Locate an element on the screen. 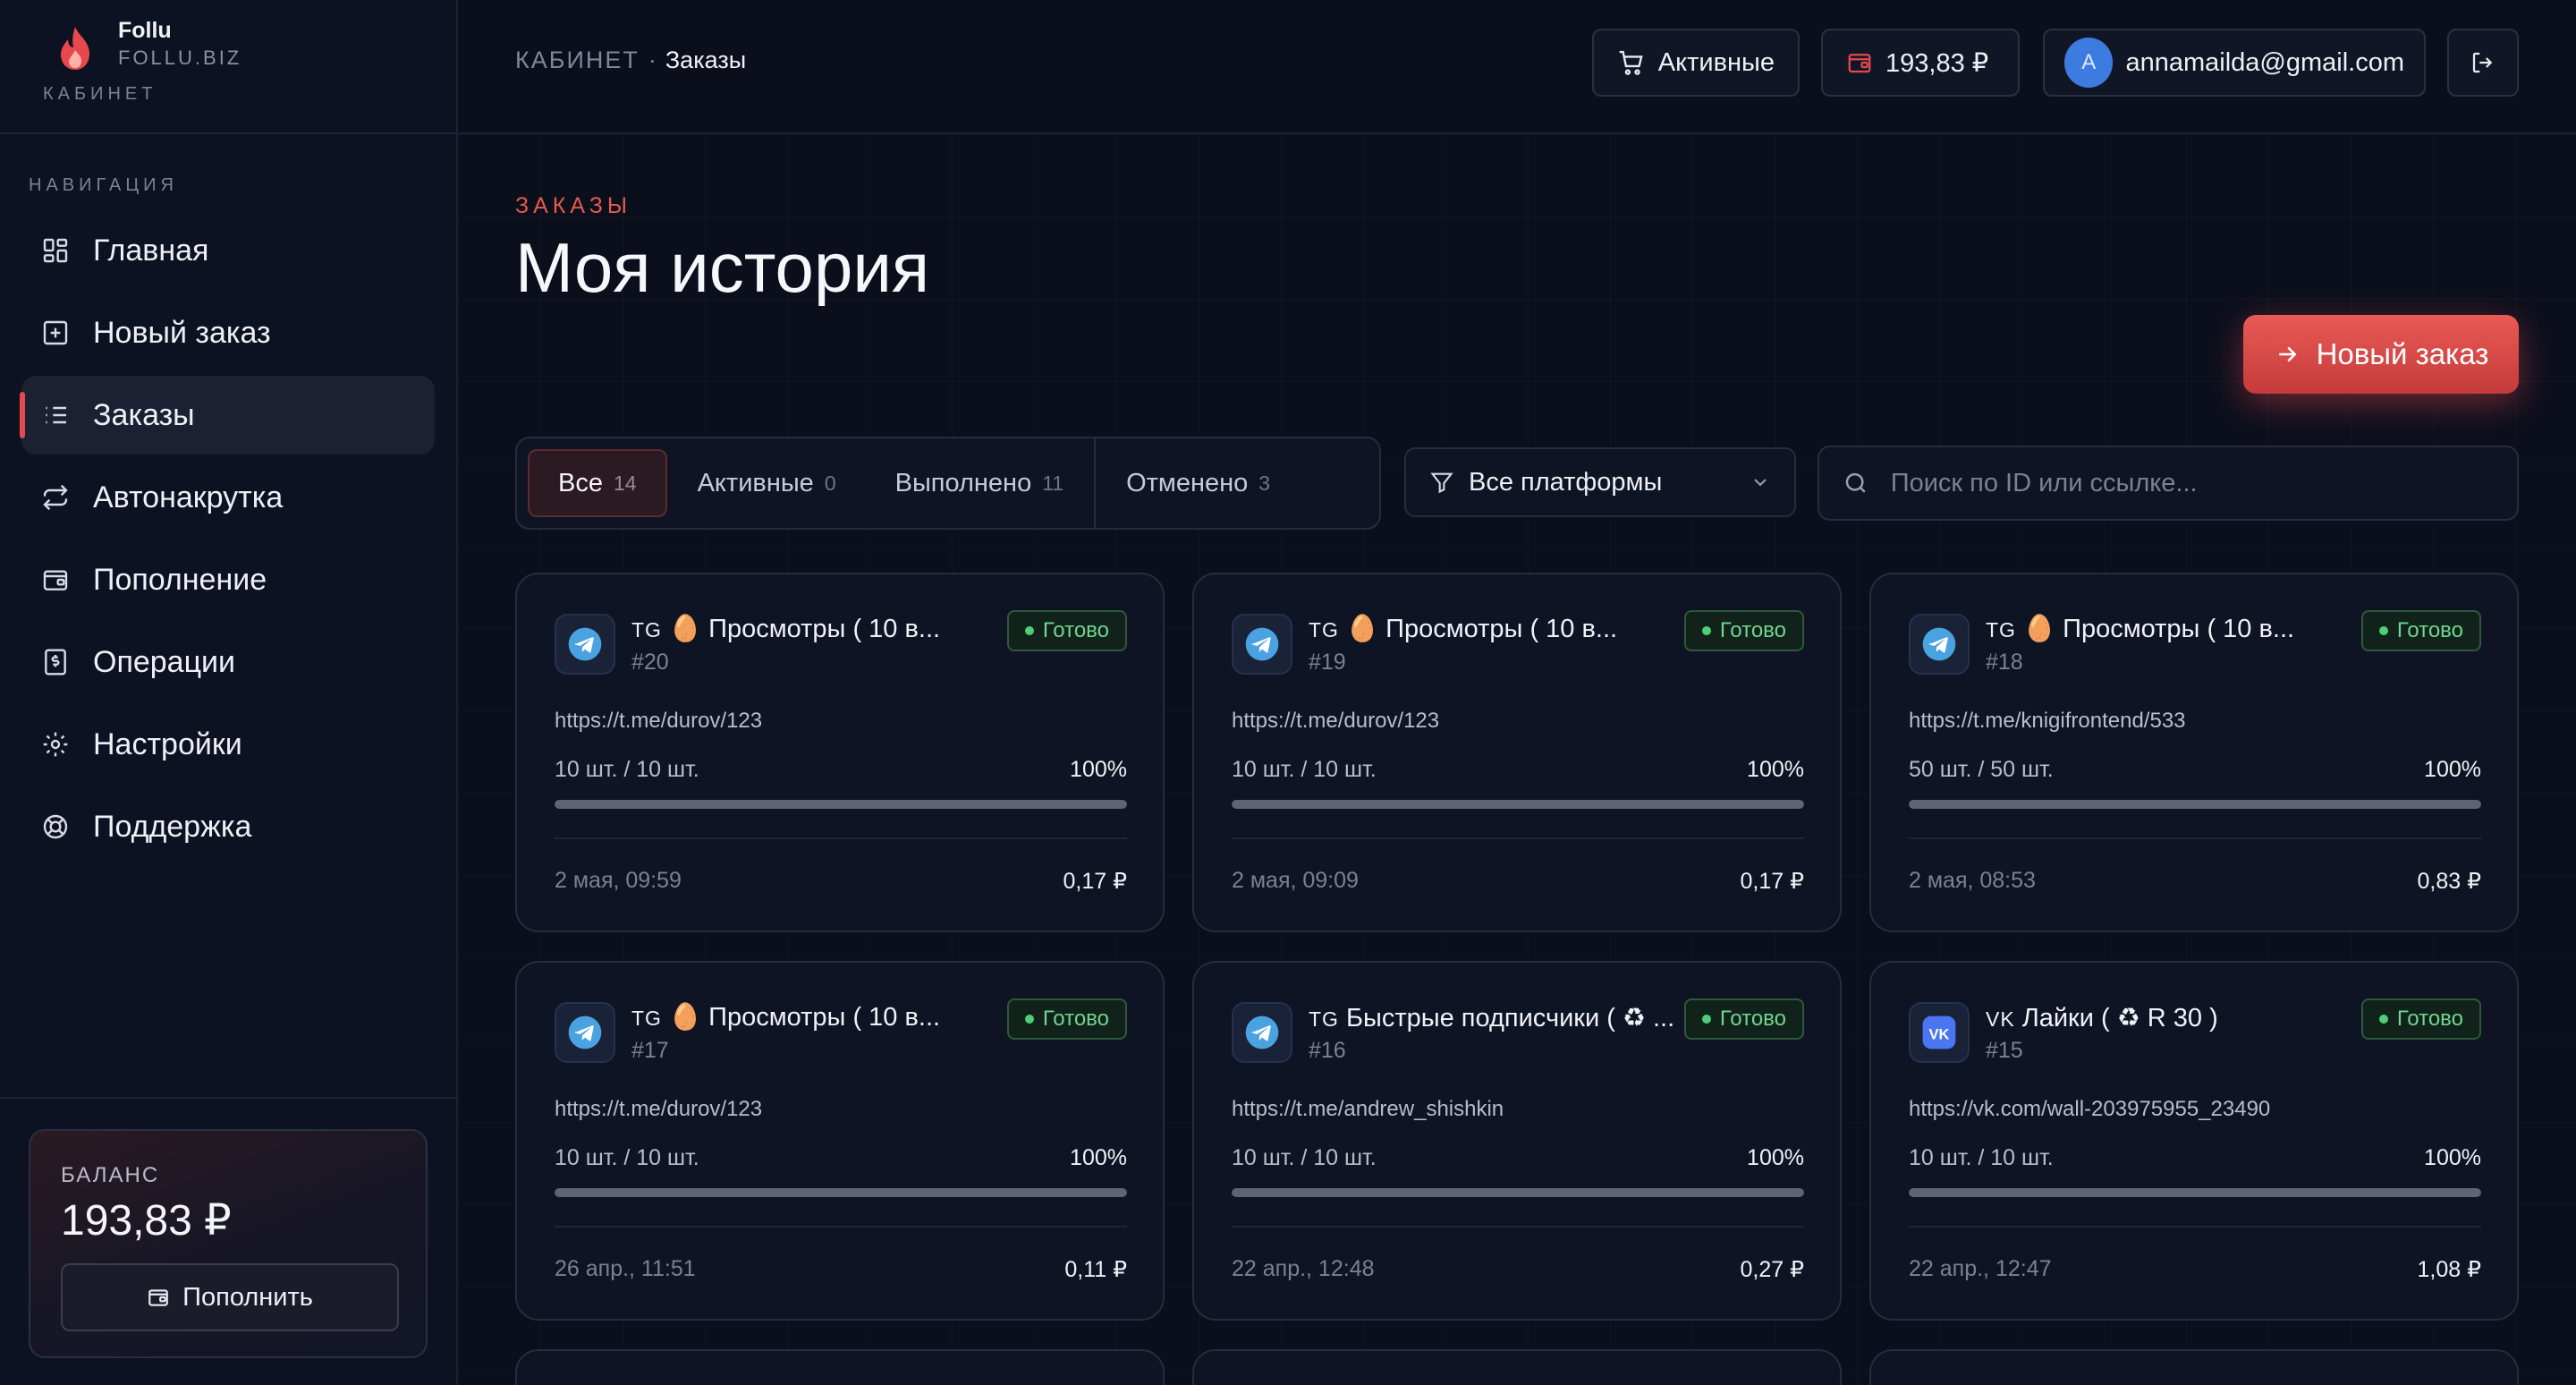  order-price: 1,08 ₽ is located at coordinates (2449, 1269).